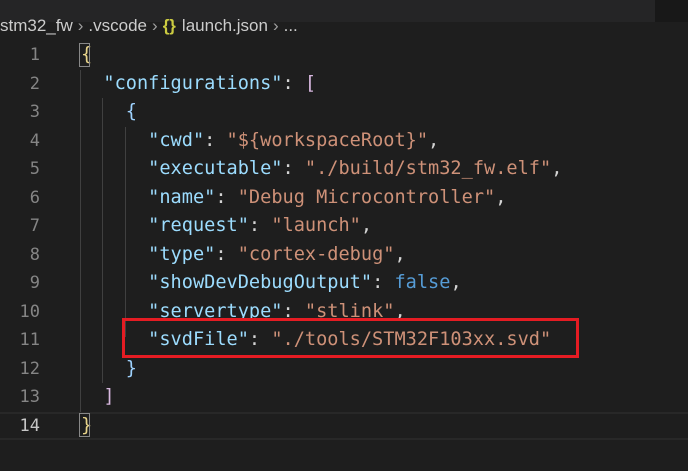 The height and width of the screenshot is (471, 688). I want to click on line-number: 10, so click(29, 311).